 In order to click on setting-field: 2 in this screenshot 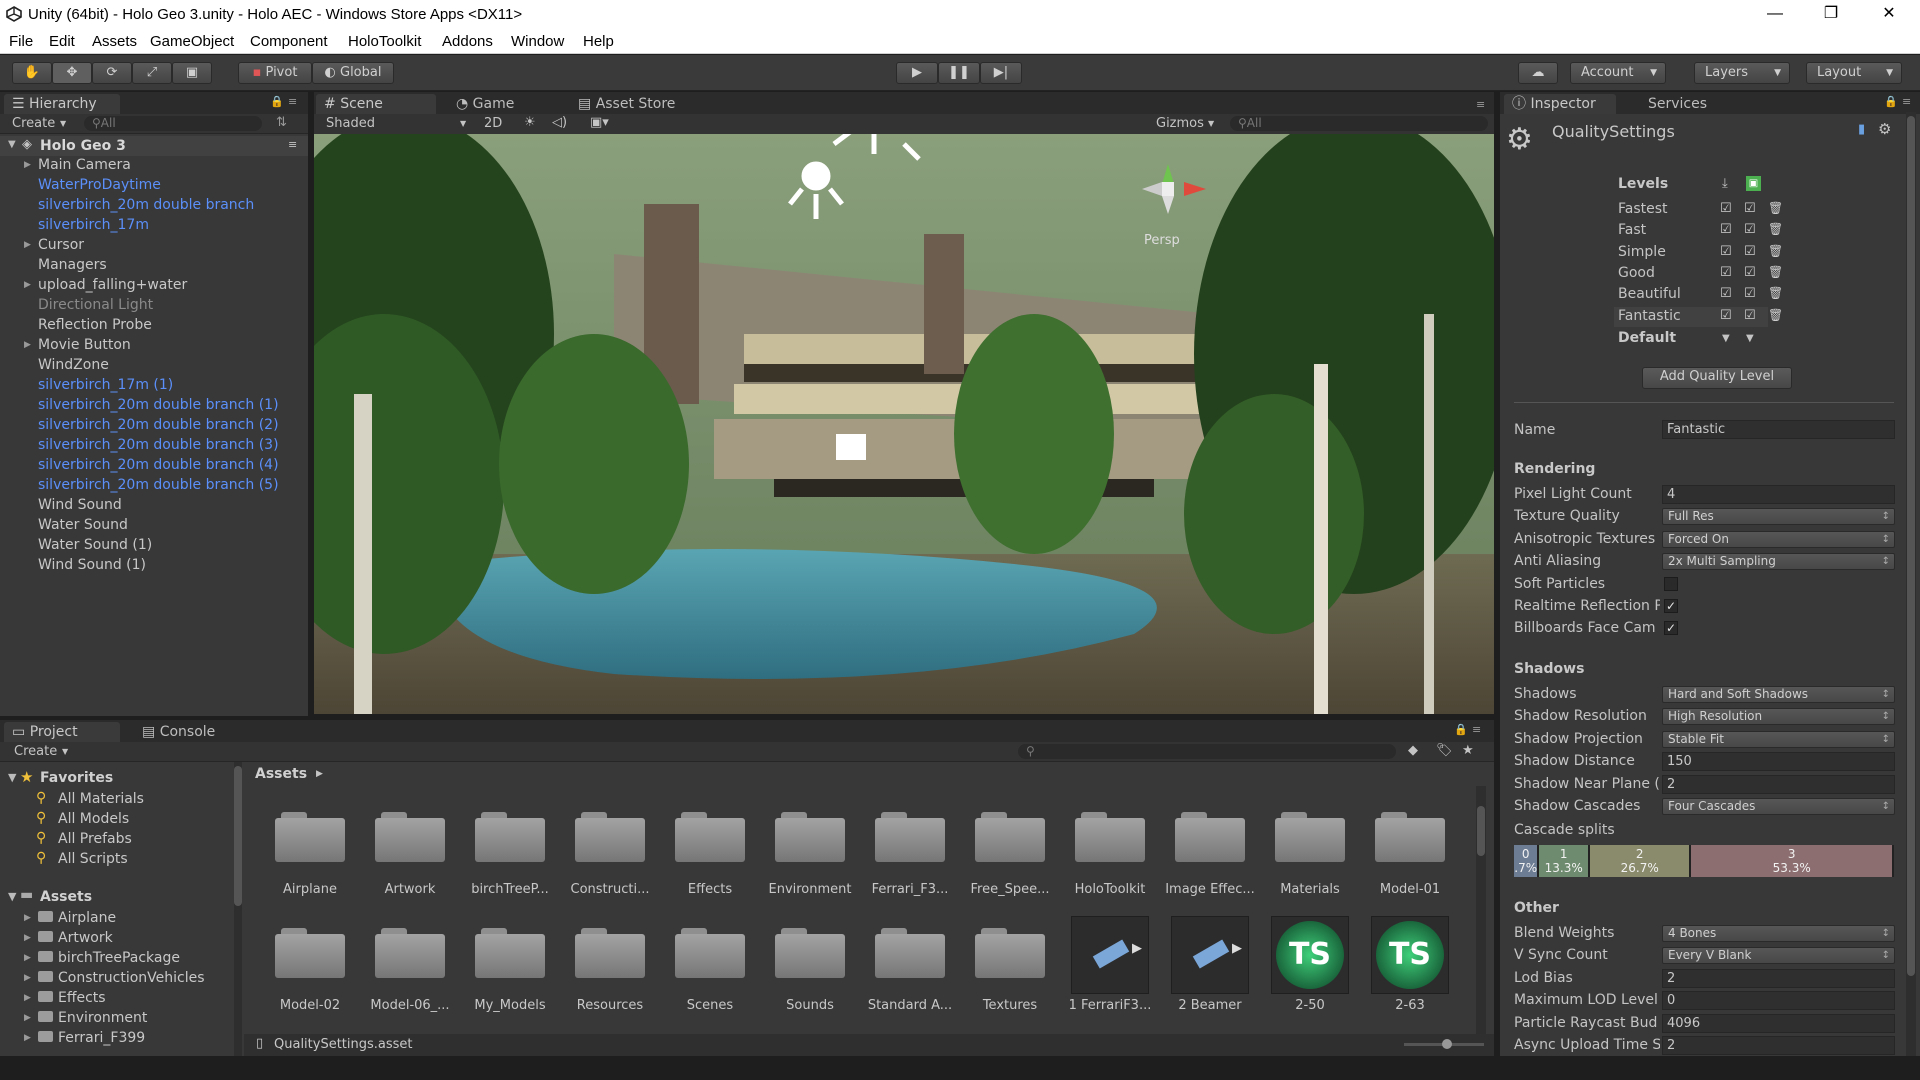, I will do `click(1778, 784)`.